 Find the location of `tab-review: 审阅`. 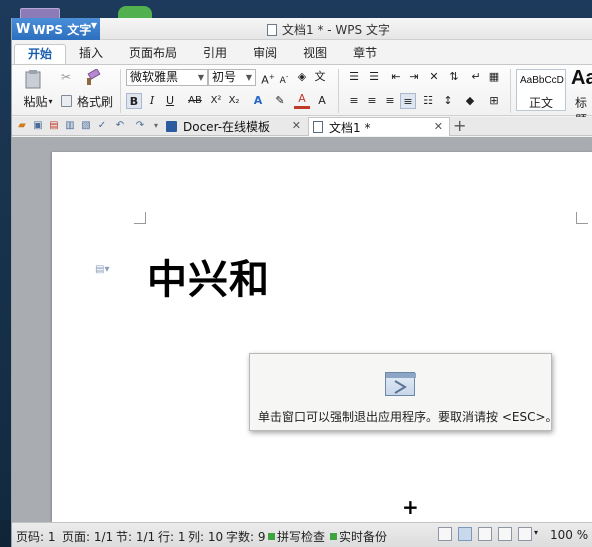

tab-review: 审阅 is located at coordinates (265, 54).